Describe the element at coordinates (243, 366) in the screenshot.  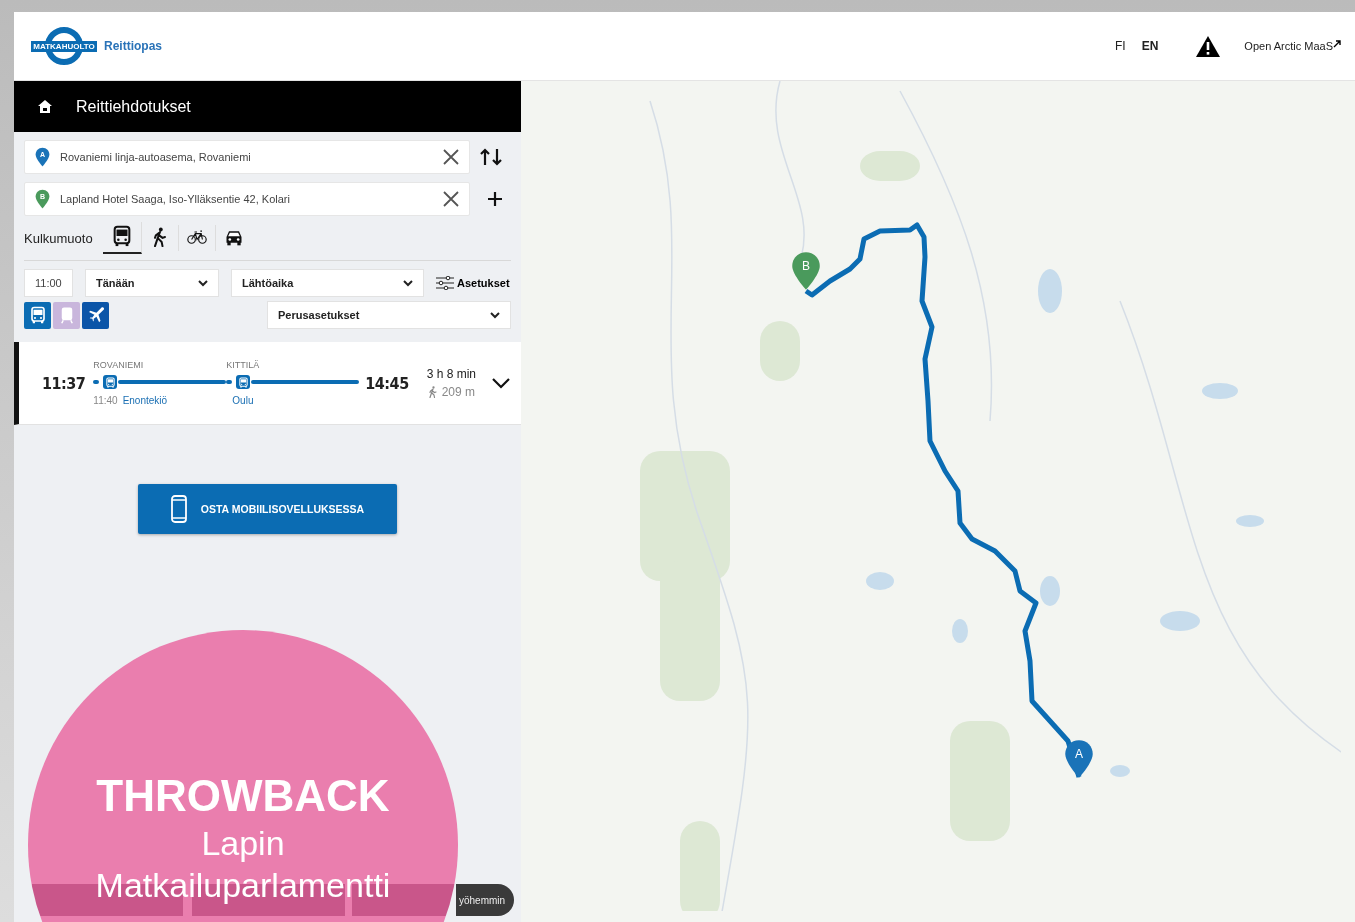
I see `stop-name: KITTILÄ` at that location.